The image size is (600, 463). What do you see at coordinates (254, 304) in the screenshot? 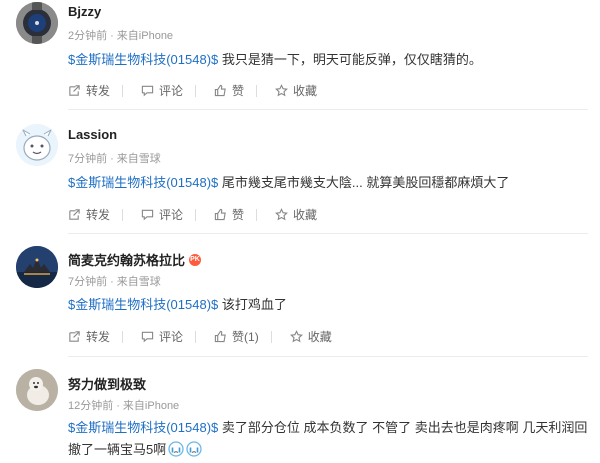
I see `post-text: 该打鸡血了` at bounding box center [254, 304].